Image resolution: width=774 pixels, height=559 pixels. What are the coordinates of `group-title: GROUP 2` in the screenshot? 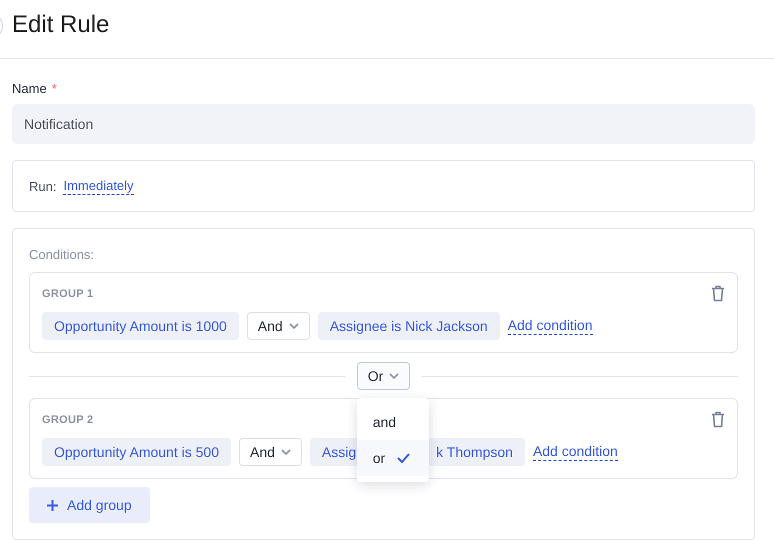 It's located at (68, 420).